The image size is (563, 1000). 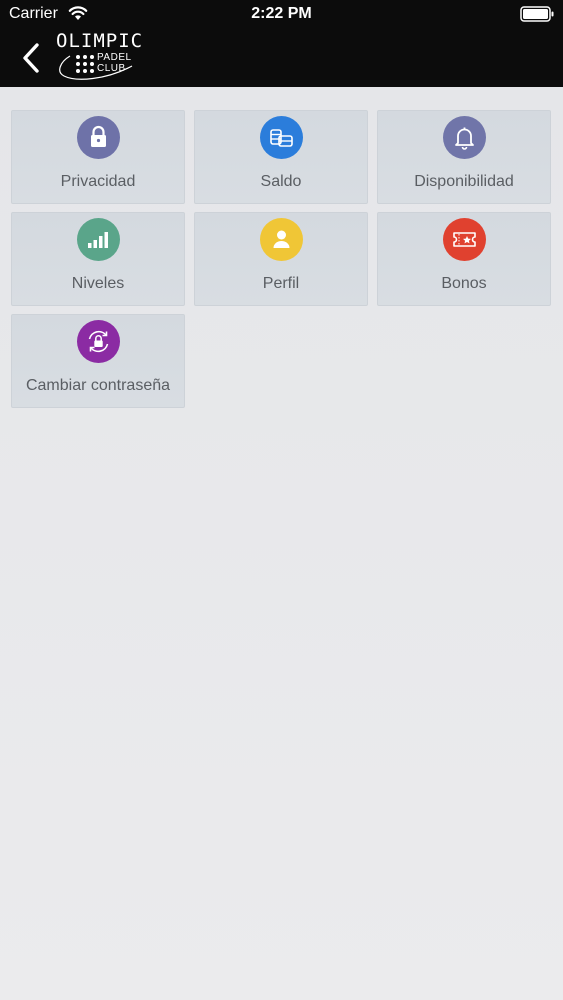 I want to click on top-bar: Carrier 2:22 PM OLIMPIC PADEL CLUB, so click(x=281, y=43).